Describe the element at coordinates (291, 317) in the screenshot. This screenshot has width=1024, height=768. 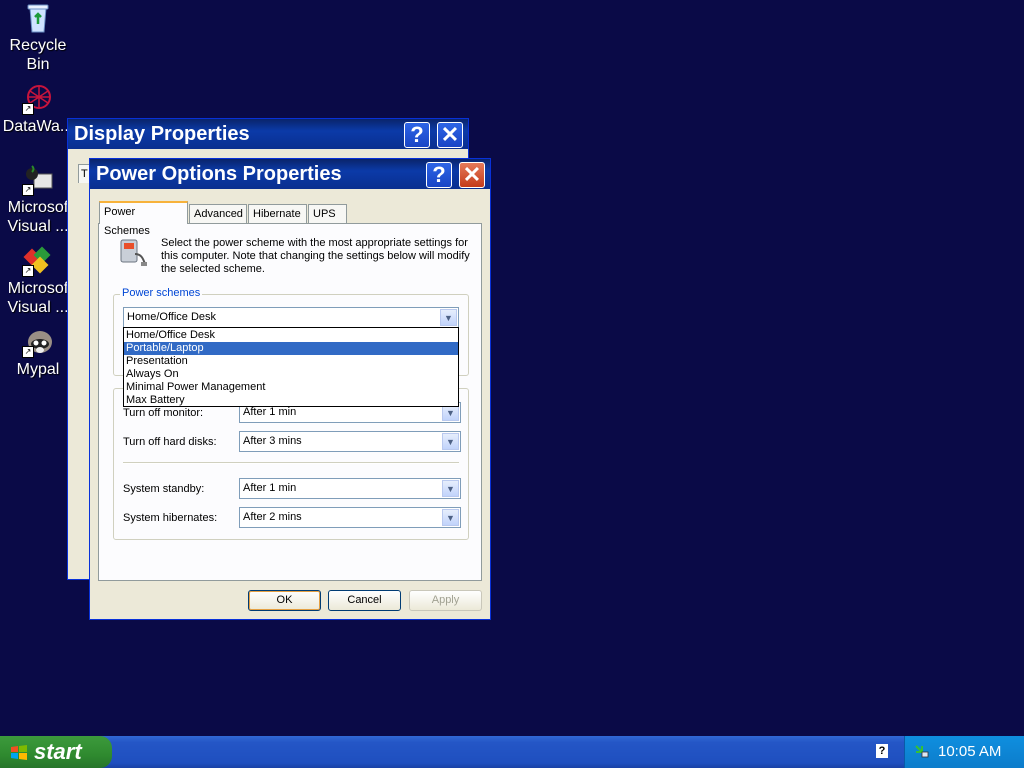
I see `power-scheme-select: Home/Office Desk ▼` at that location.